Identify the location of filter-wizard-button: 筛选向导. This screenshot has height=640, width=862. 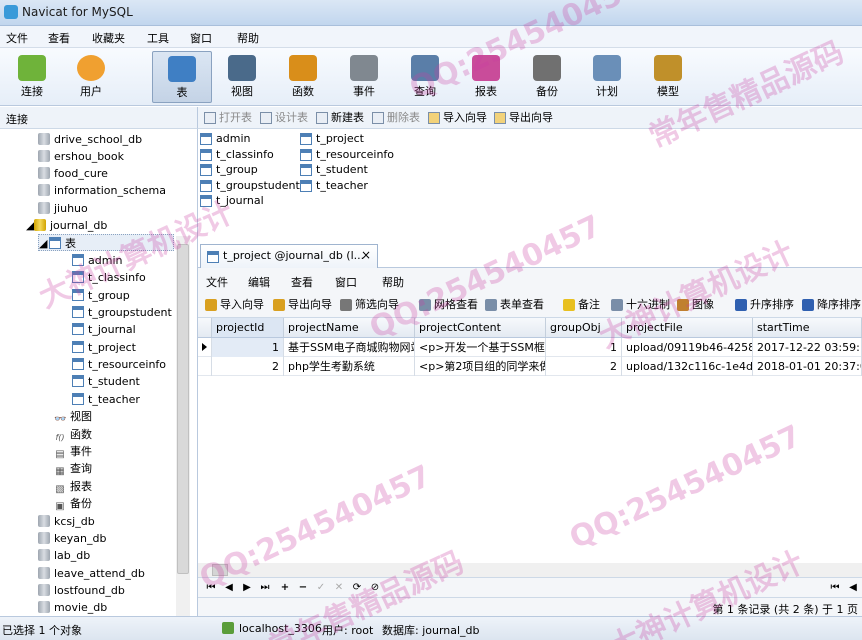
(369, 305).